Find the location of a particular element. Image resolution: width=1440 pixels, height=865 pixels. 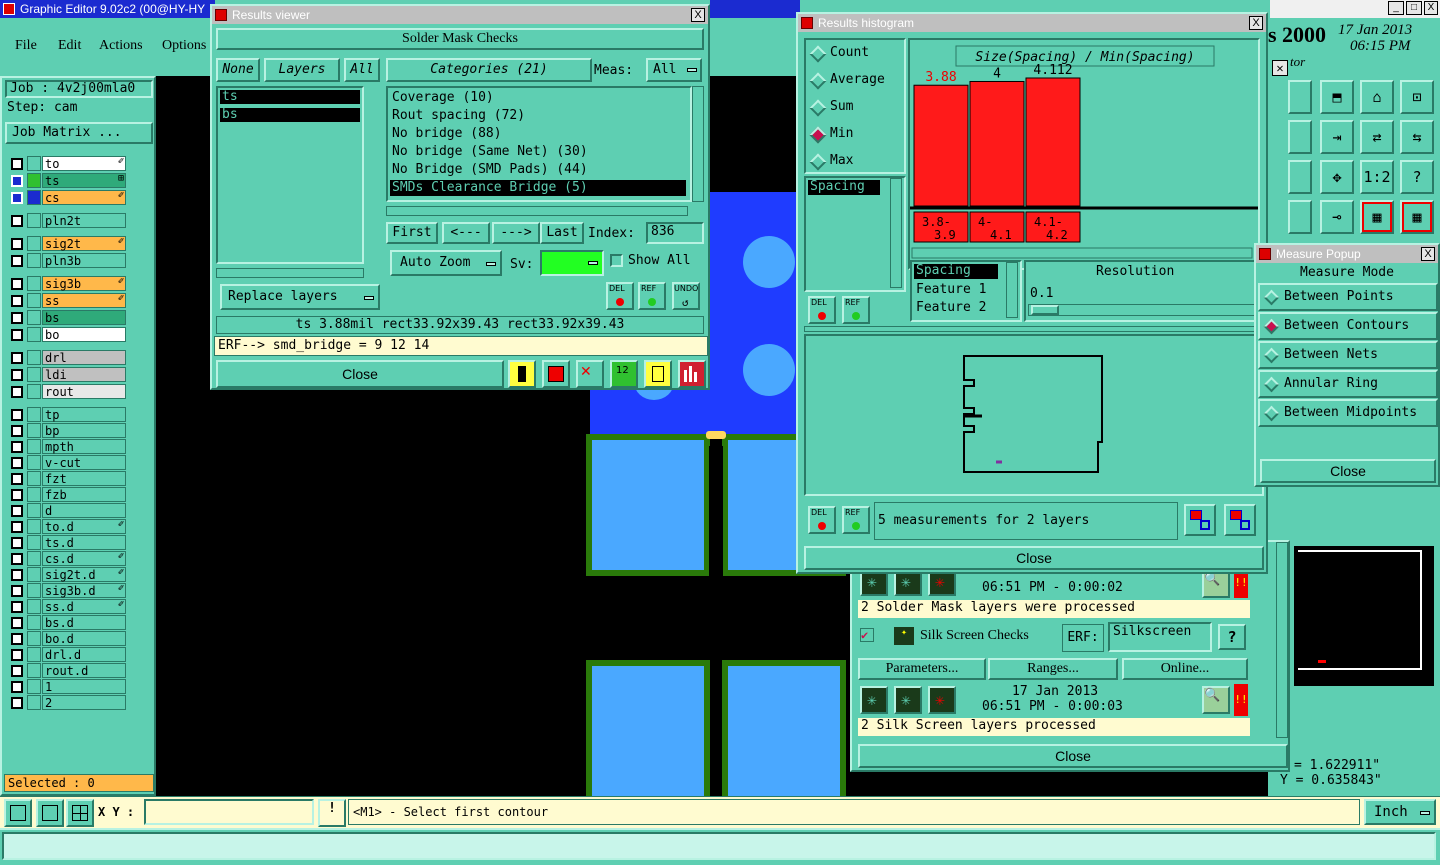

zoom-fit-icon is located at coordinates (18, 813).